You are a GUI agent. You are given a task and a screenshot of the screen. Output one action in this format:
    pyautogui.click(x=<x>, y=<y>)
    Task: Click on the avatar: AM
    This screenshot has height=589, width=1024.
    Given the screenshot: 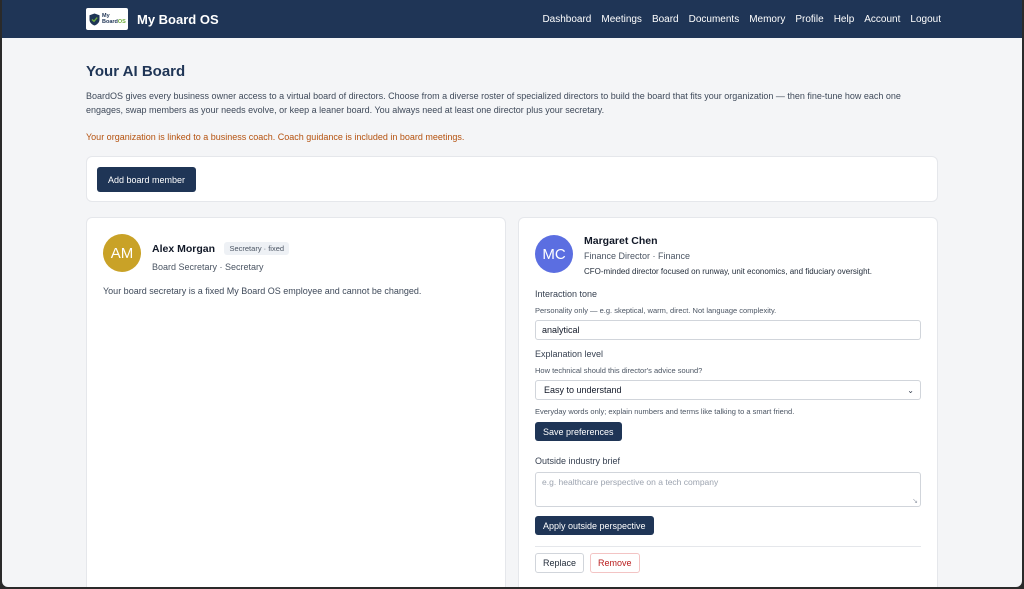 What is the action you would take?
    pyautogui.click(x=122, y=253)
    